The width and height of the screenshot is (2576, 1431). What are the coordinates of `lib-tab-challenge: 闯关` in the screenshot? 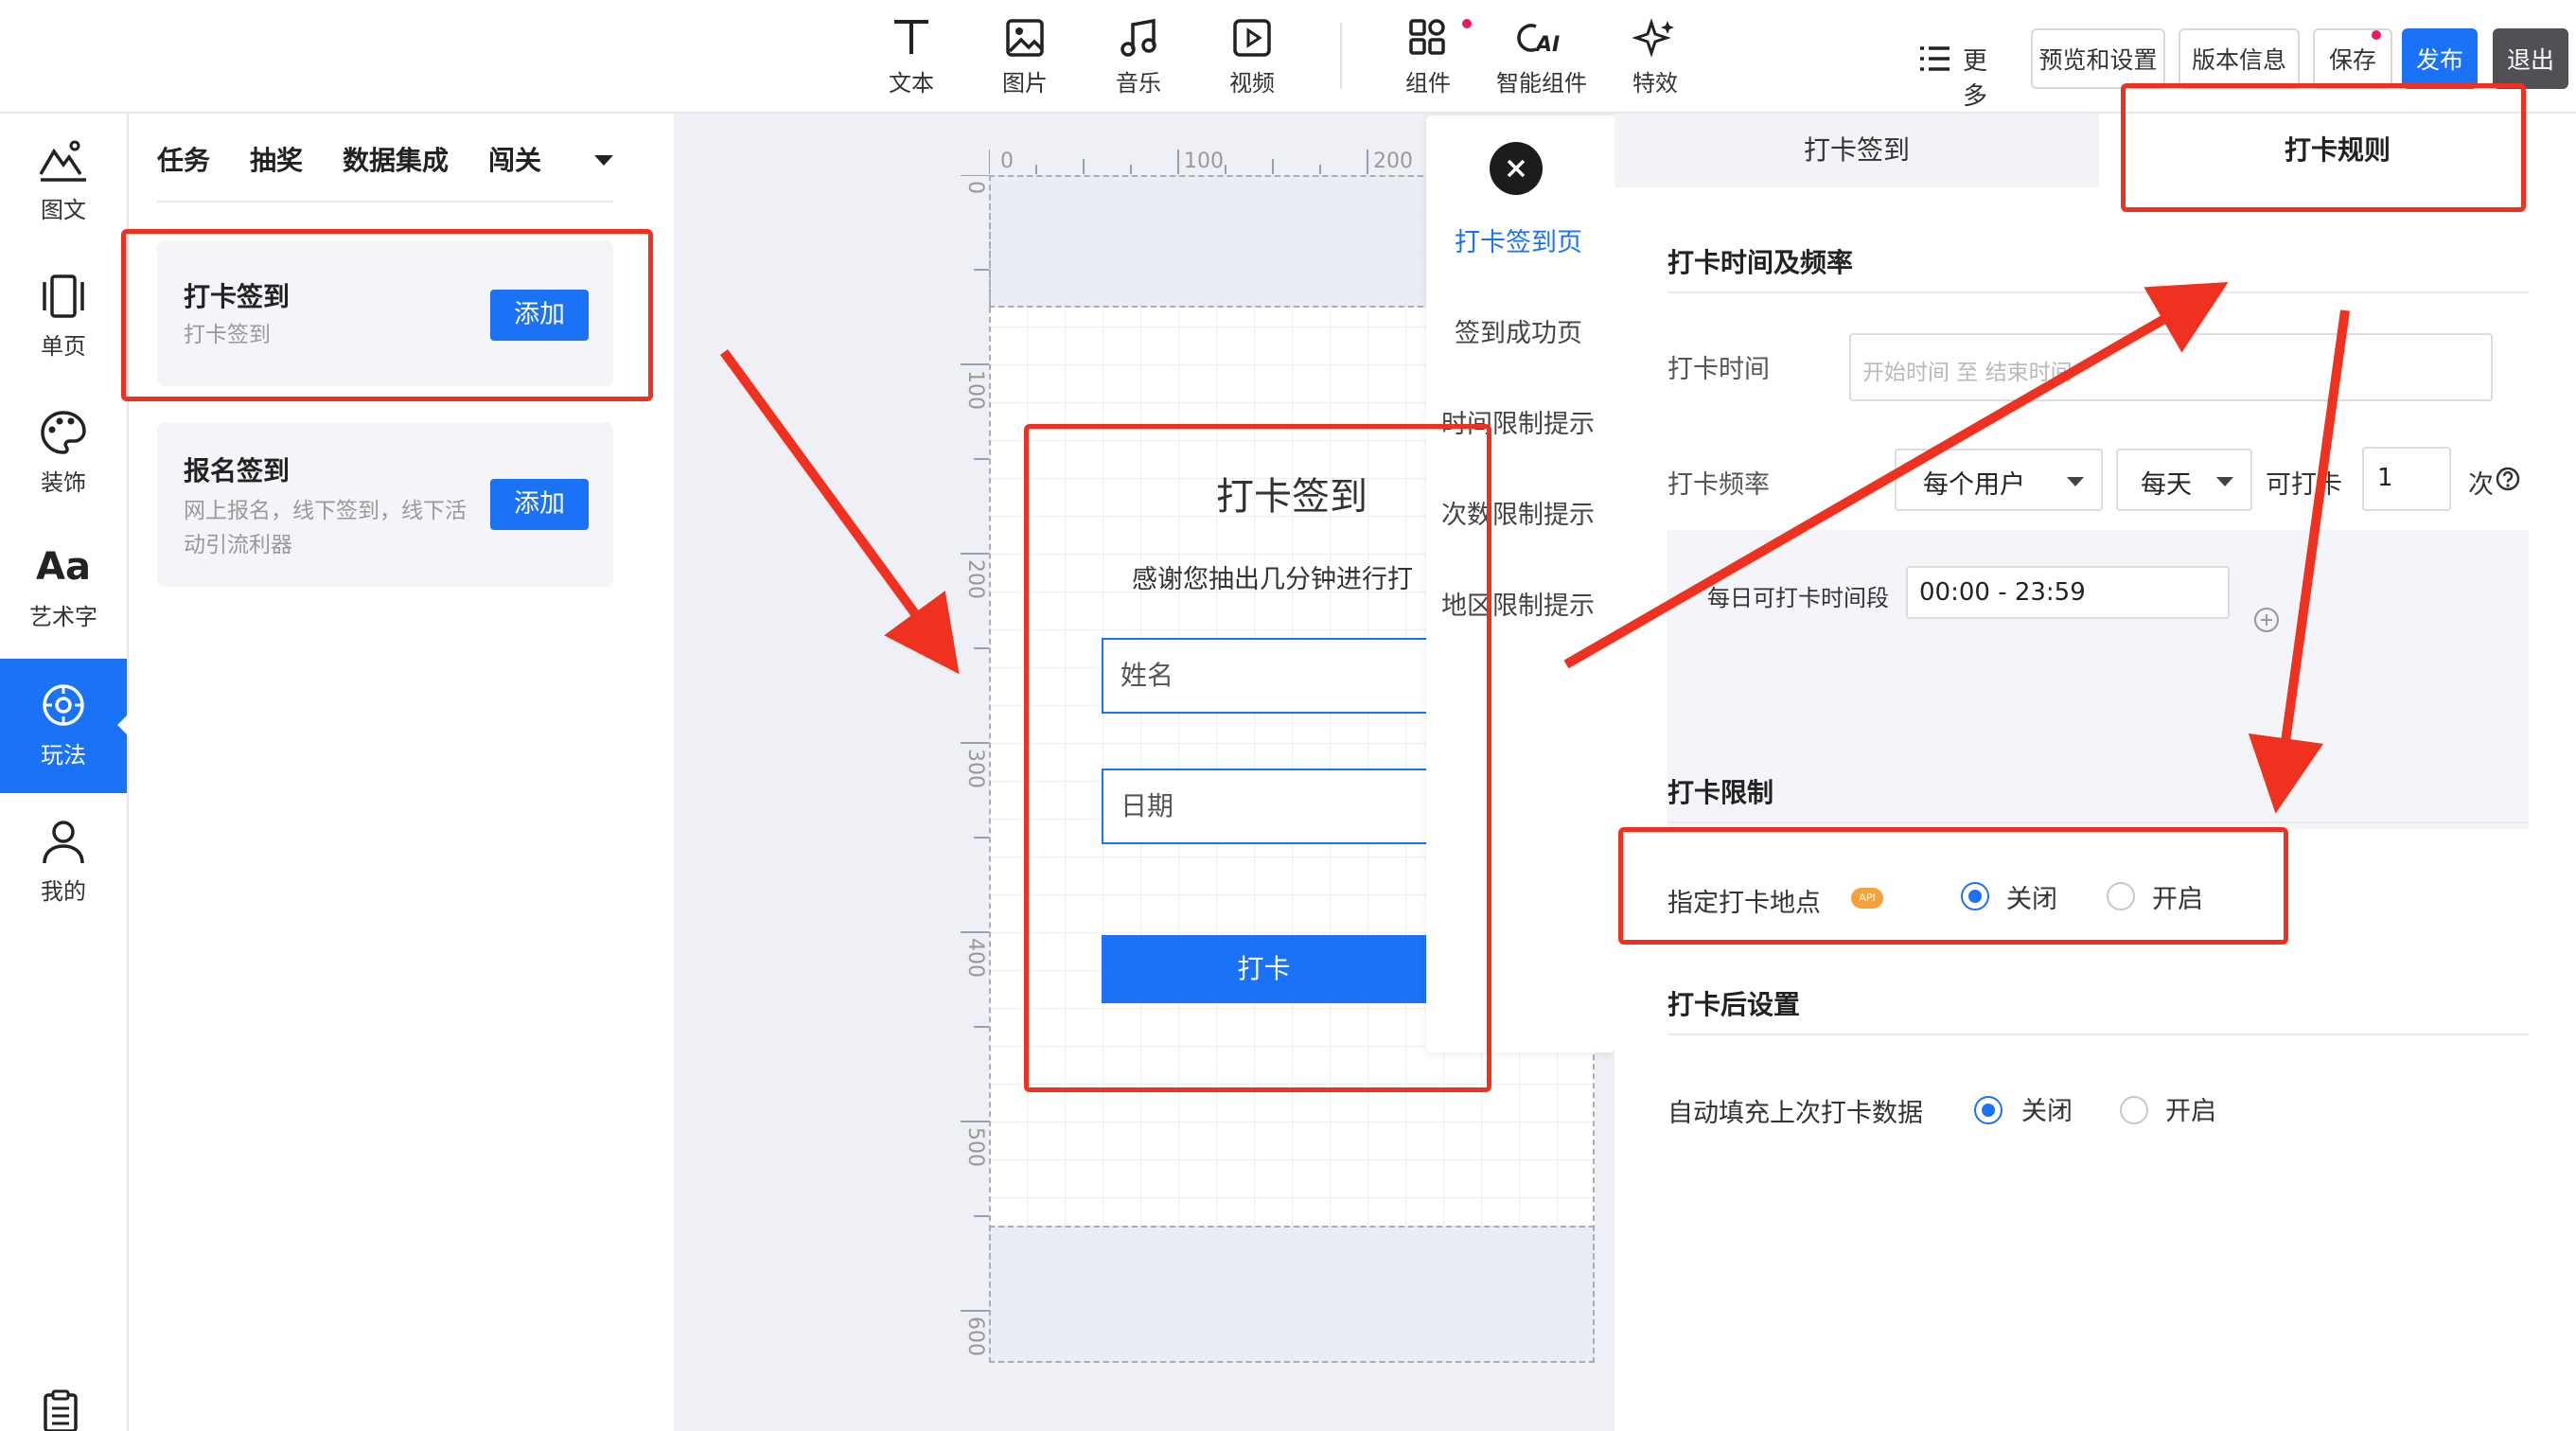 It's located at (514, 159).